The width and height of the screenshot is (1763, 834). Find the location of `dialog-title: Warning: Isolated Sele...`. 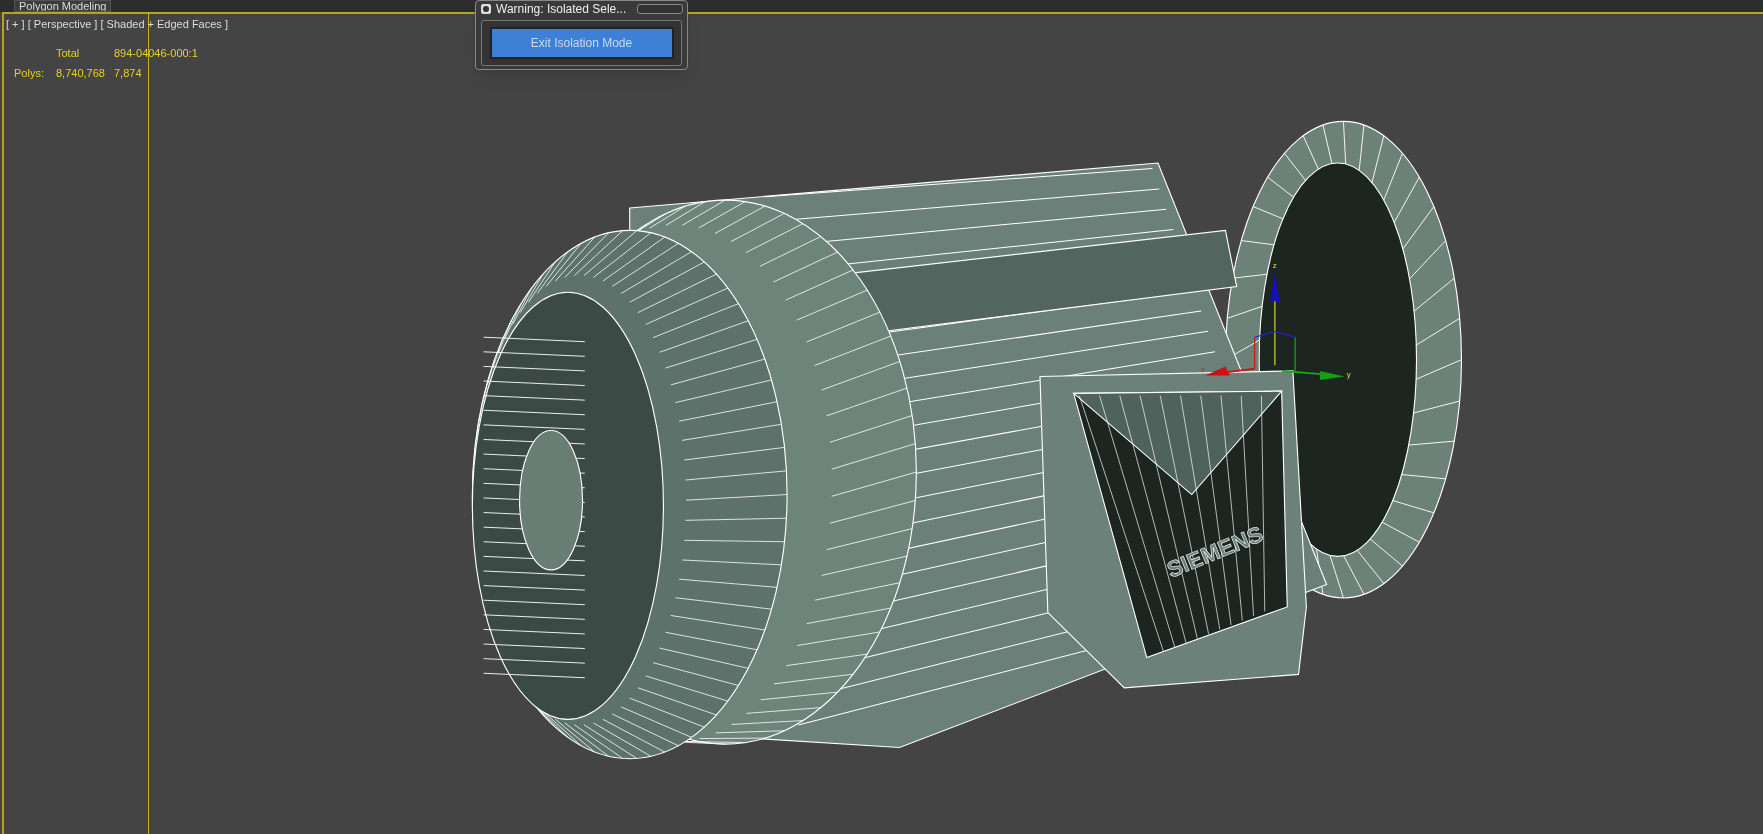

dialog-title: Warning: Isolated Sele... is located at coordinates (561, 9).